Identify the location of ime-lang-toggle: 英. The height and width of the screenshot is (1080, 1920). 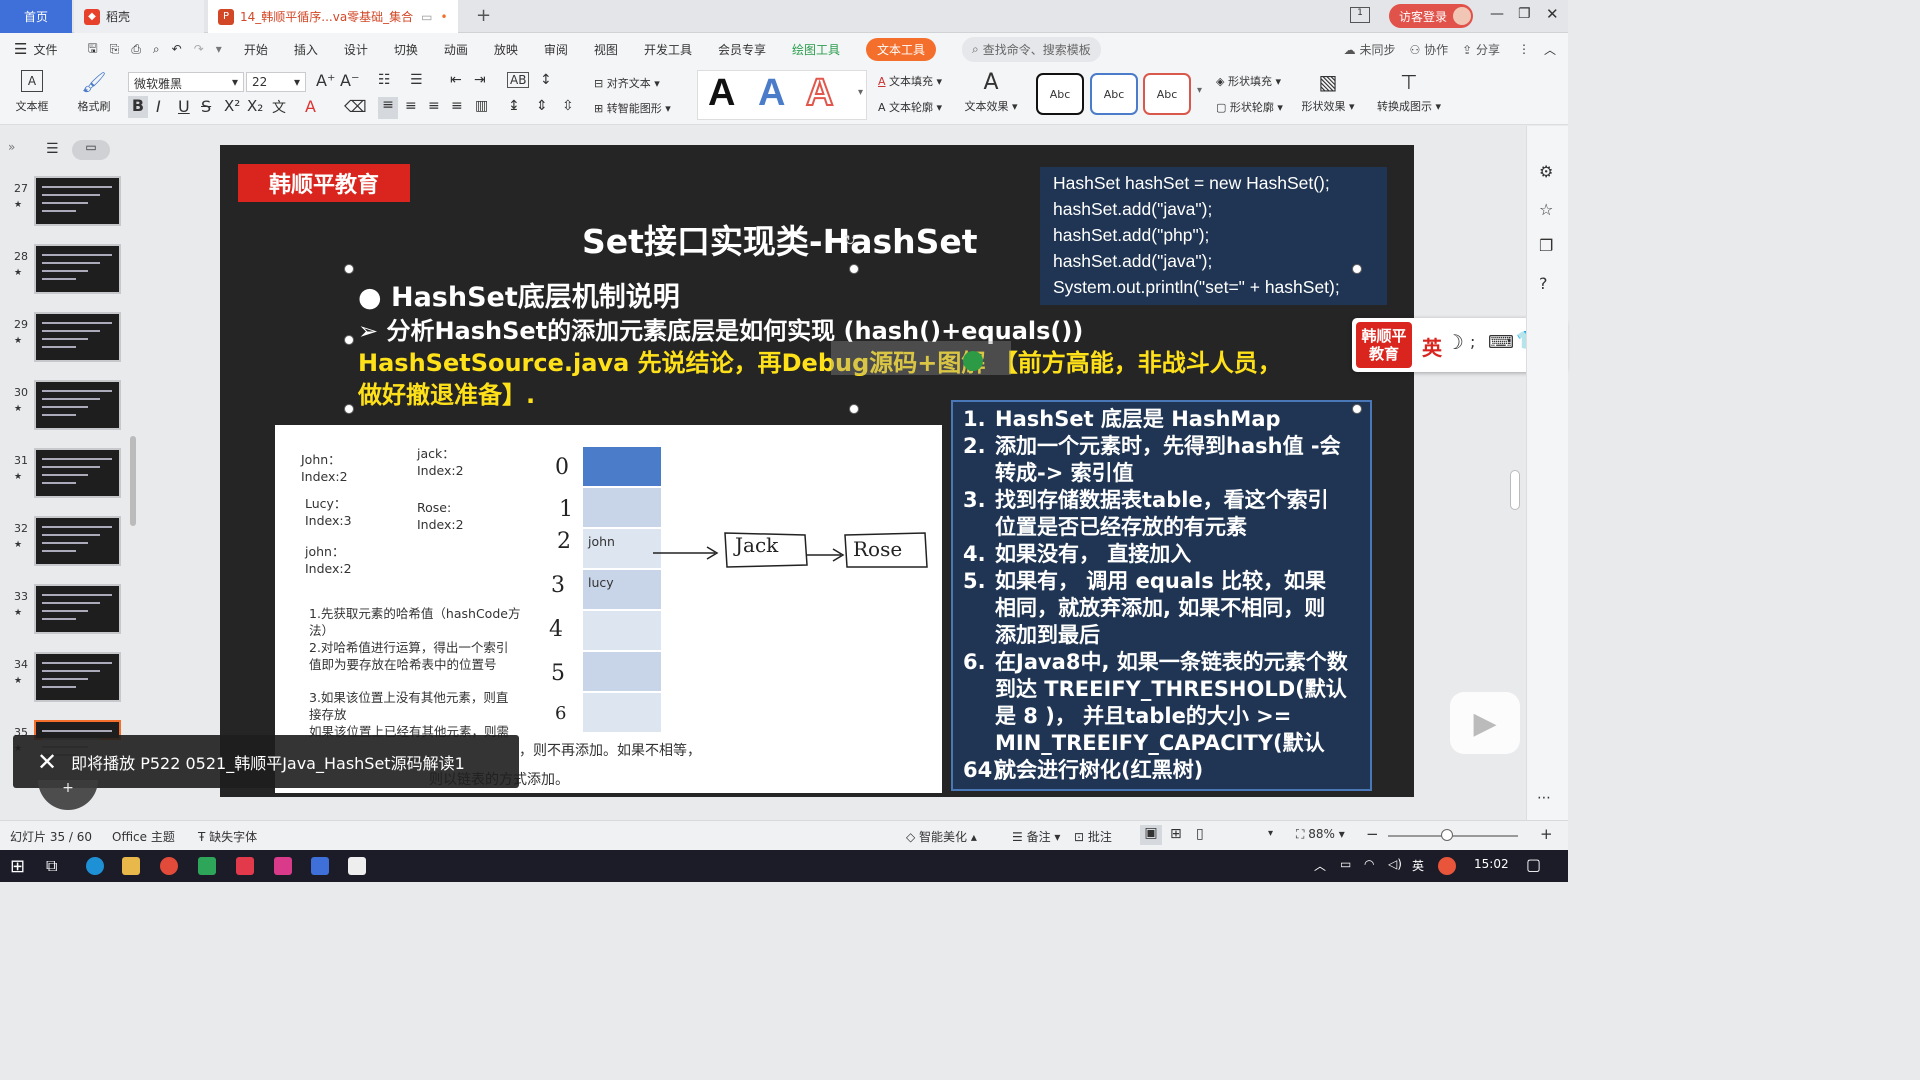
(1432, 346).